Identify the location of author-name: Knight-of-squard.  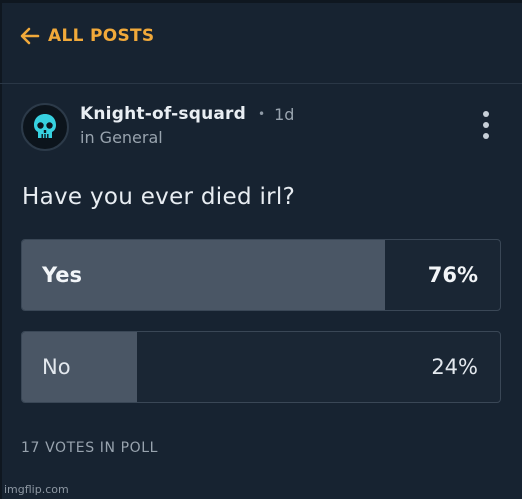
(163, 114).